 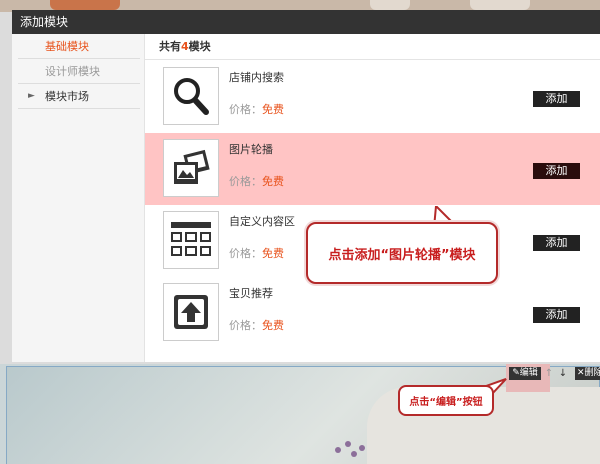 I want to click on grid-layout-icon, so click(x=191, y=240).